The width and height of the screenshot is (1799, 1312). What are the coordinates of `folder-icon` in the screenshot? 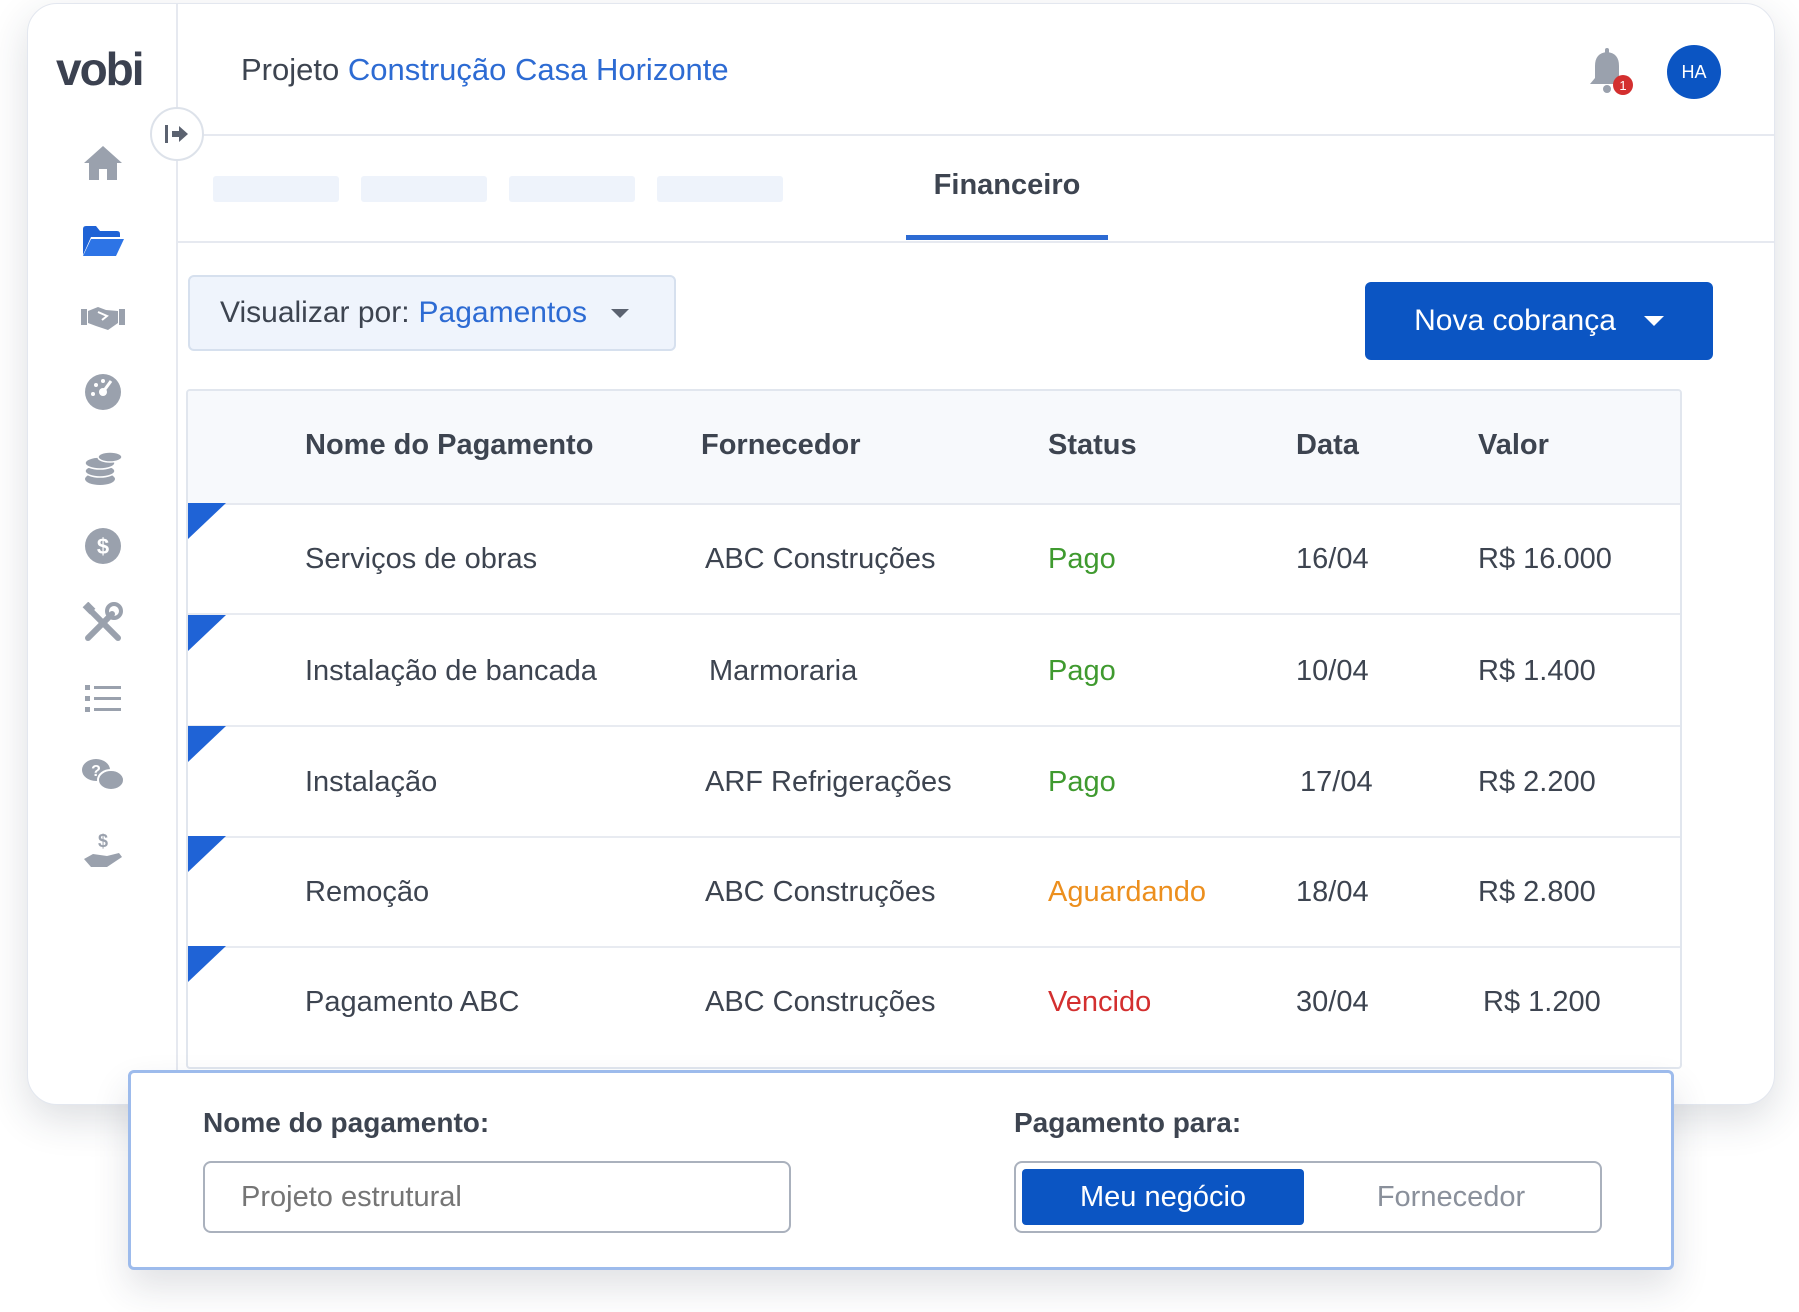 It's located at (103, 241).